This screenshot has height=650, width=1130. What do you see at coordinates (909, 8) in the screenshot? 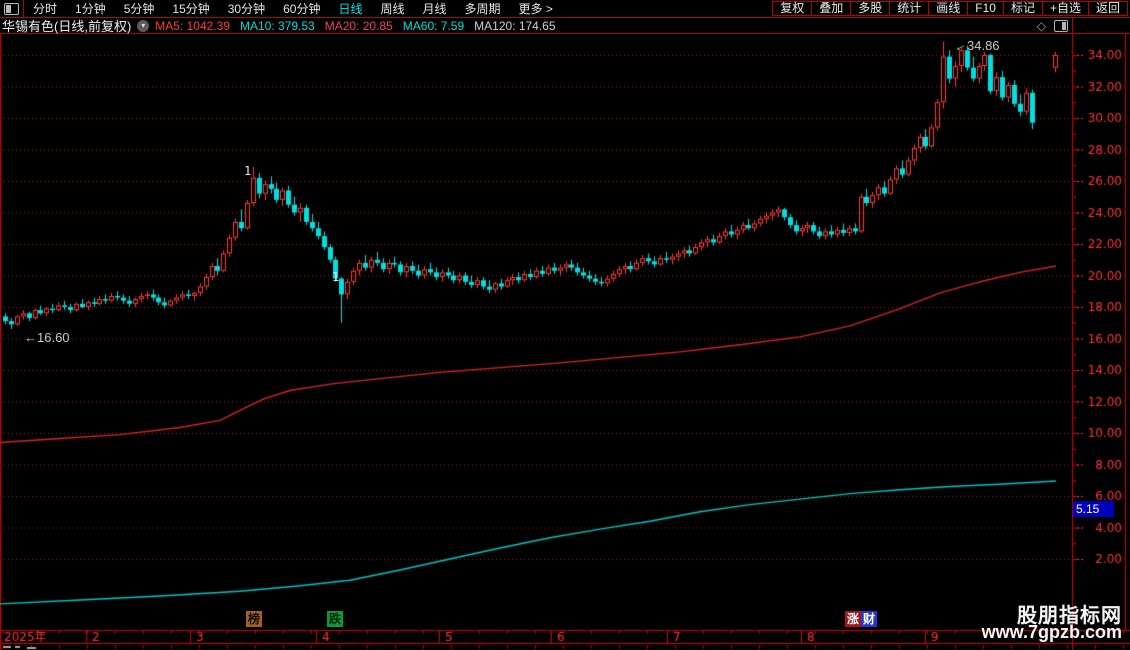
I see `toolbar-button-统计: 统计` at bounding box center [909, 8].